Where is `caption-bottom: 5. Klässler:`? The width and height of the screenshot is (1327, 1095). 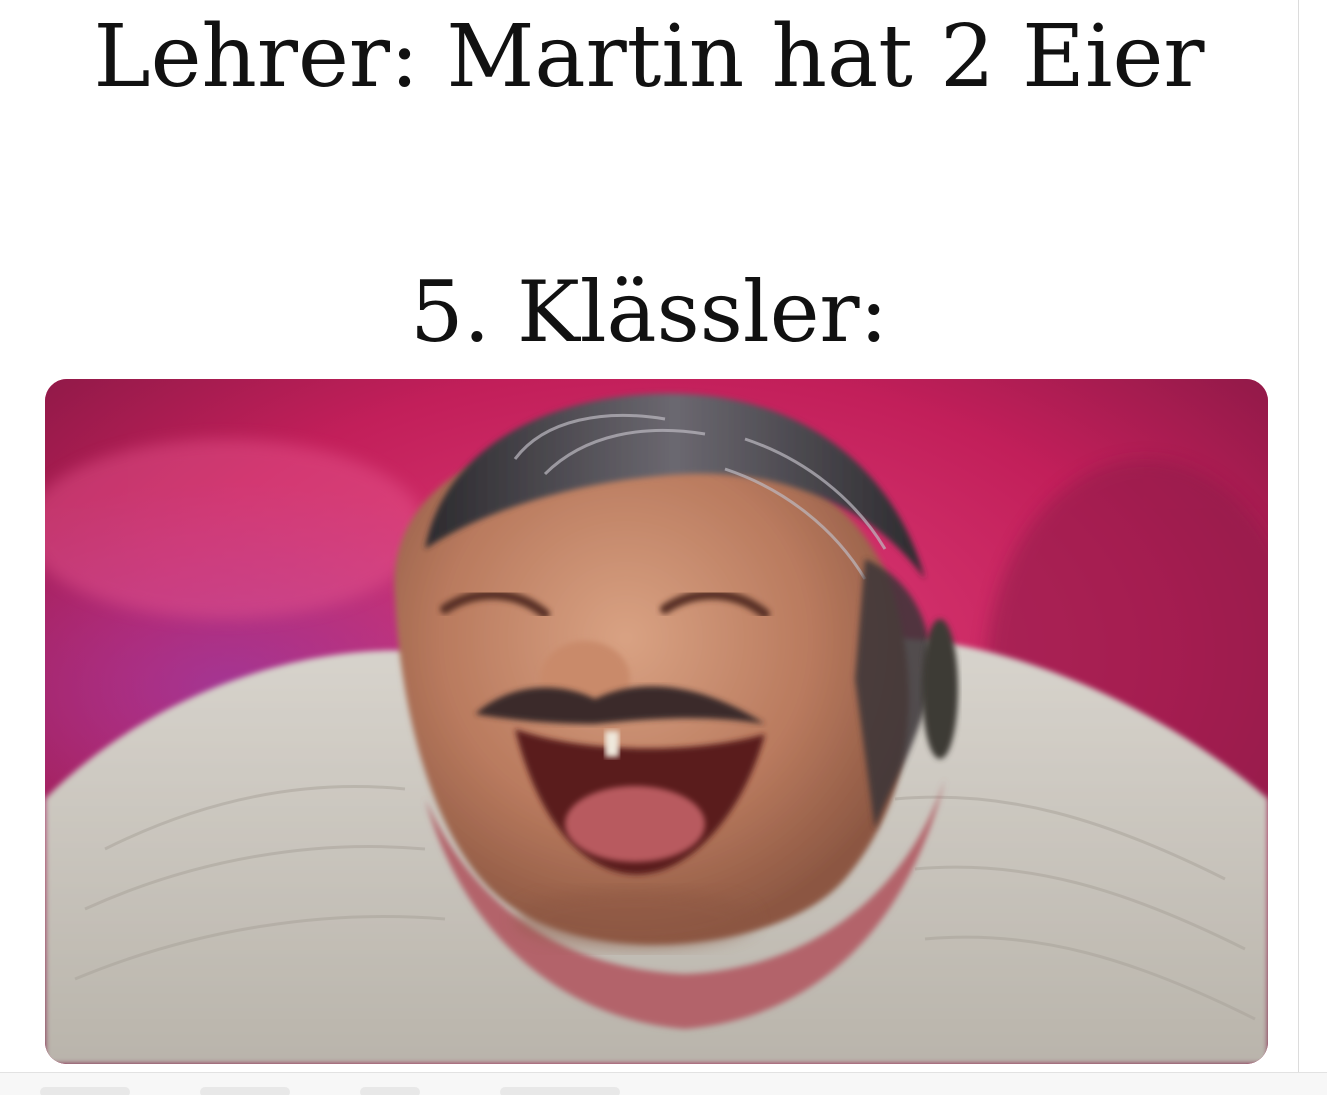
caption-bottom: 5. Klässler: is located at coordinates (649, 312).